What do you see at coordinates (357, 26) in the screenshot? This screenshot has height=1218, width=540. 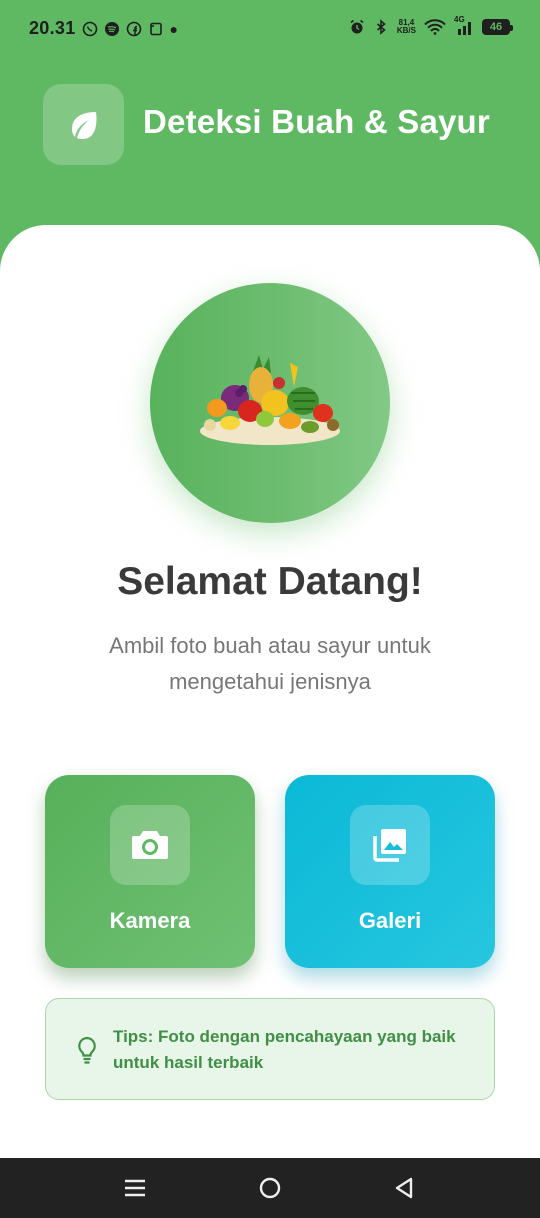 I see `alarm-icon` at bounding box center [357, 26].